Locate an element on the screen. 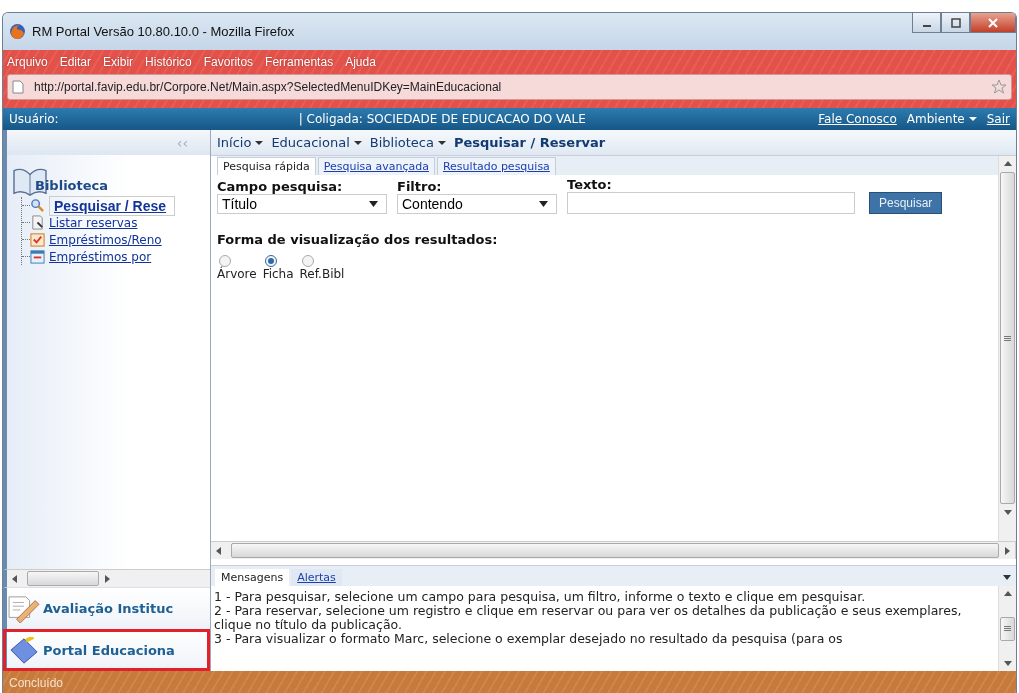 This screenshot has width=1019, height=693. maximize-button is located at coordinates (955, 23).